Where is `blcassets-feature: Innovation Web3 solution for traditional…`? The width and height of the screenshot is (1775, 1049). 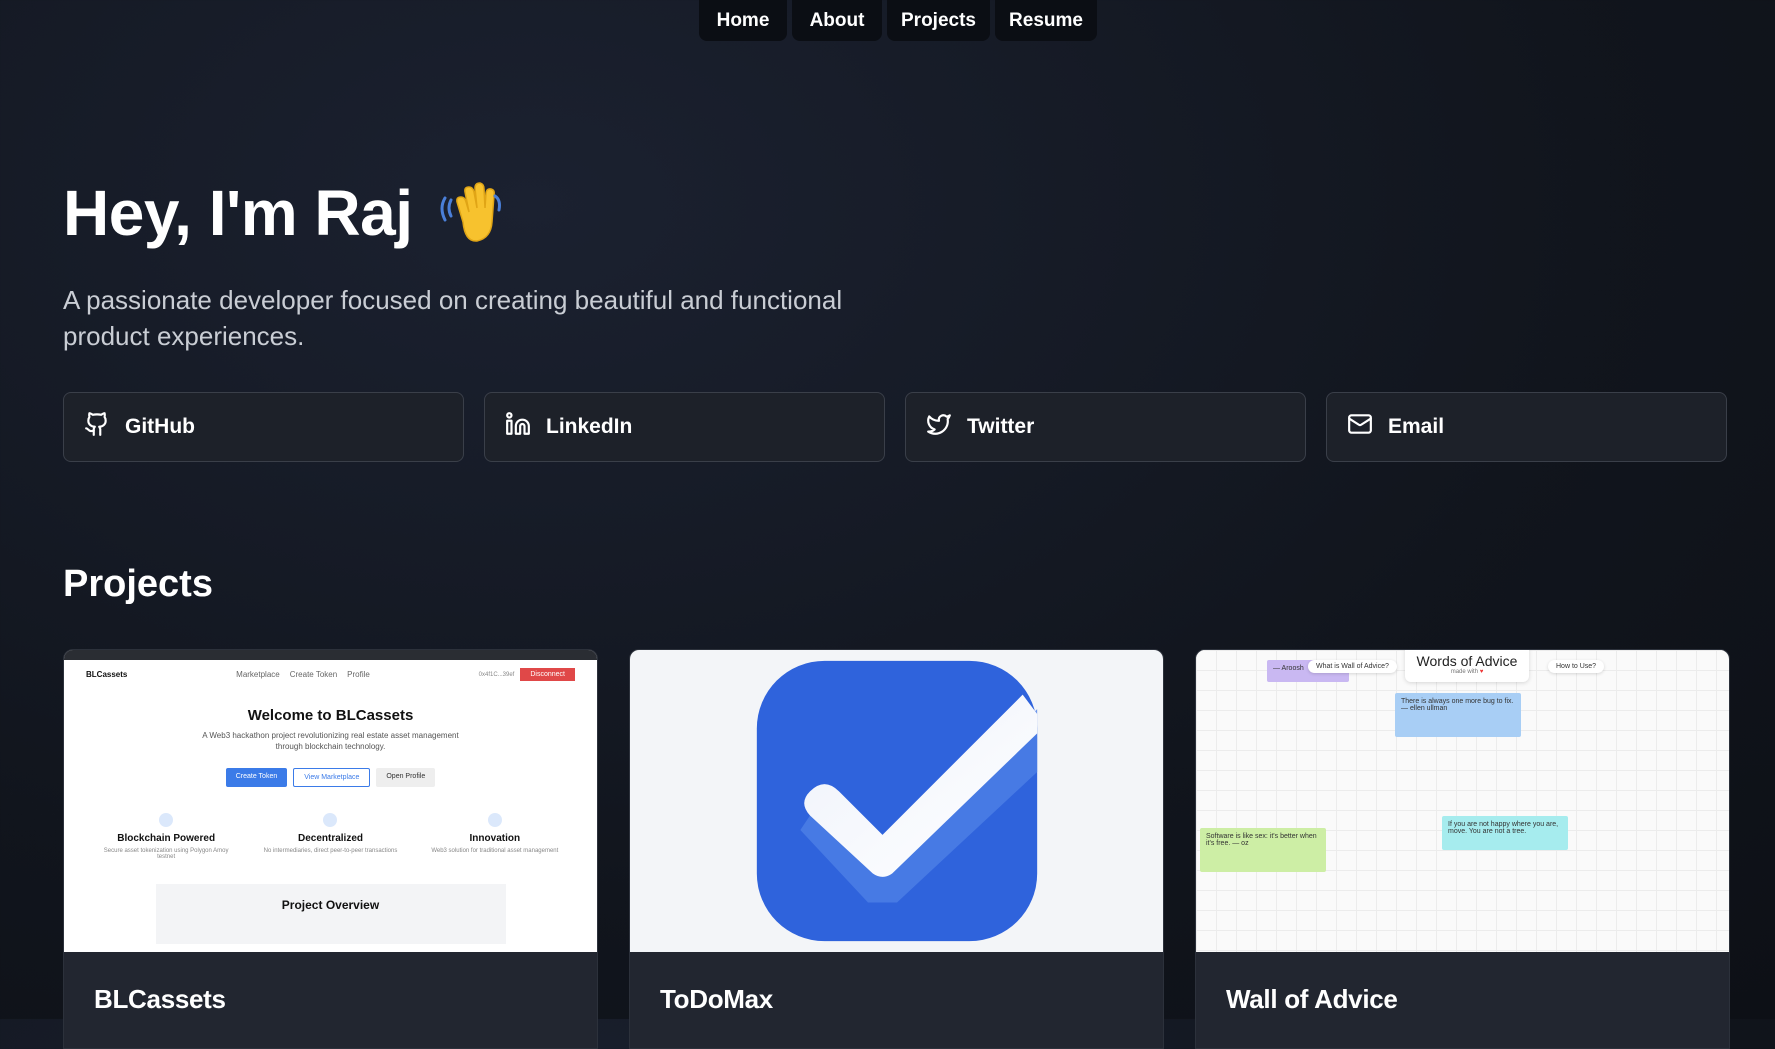
blcassets-feature: Innovation Web3 solution for traditional… is located at coordinates (495, 836).